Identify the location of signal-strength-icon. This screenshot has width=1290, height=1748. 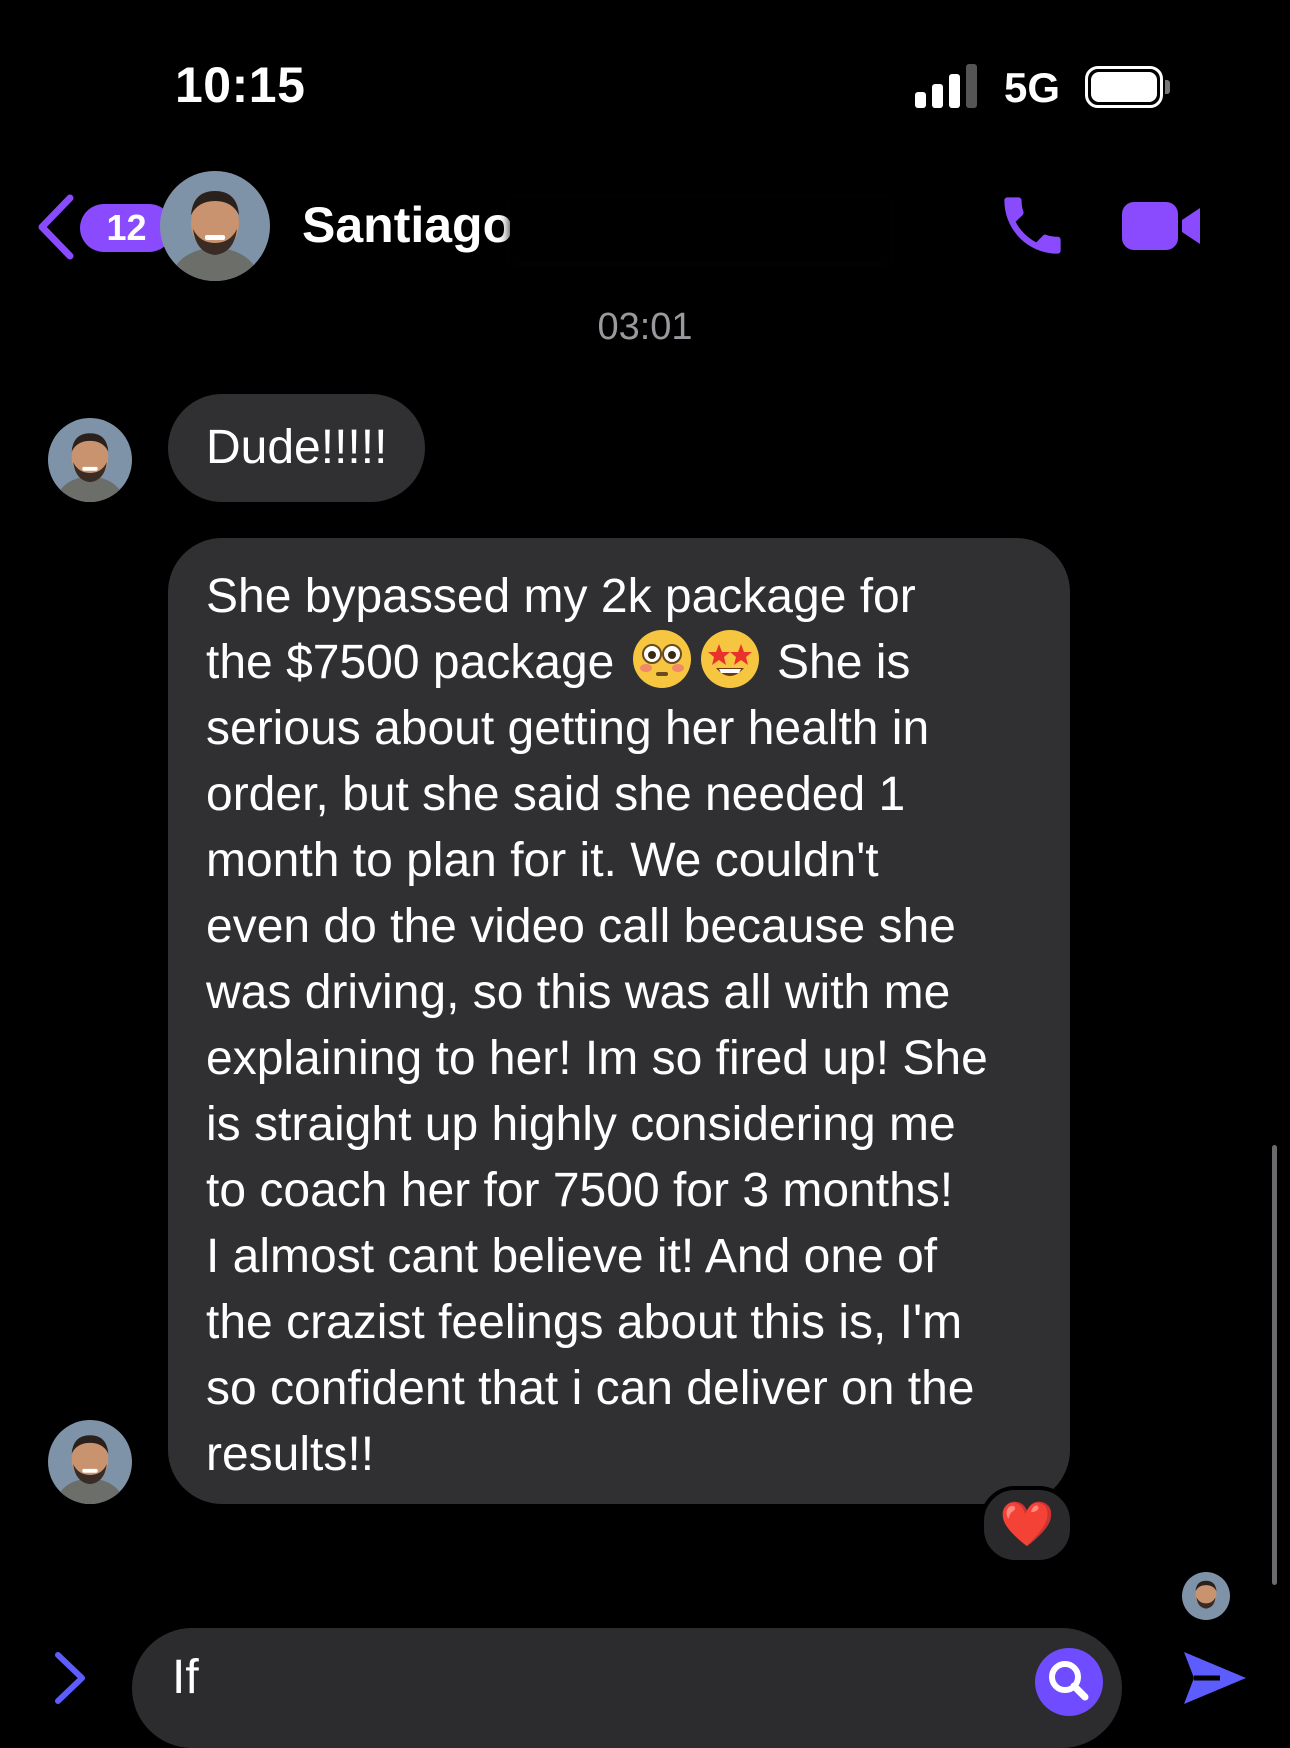
(947, 86).